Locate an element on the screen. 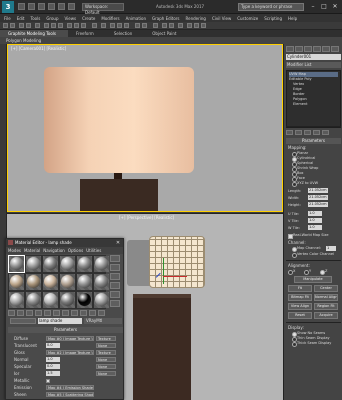 The image size is (342, 400). material-editor-title: Material Editor - lamp shade is located at coordinates (64, 243).